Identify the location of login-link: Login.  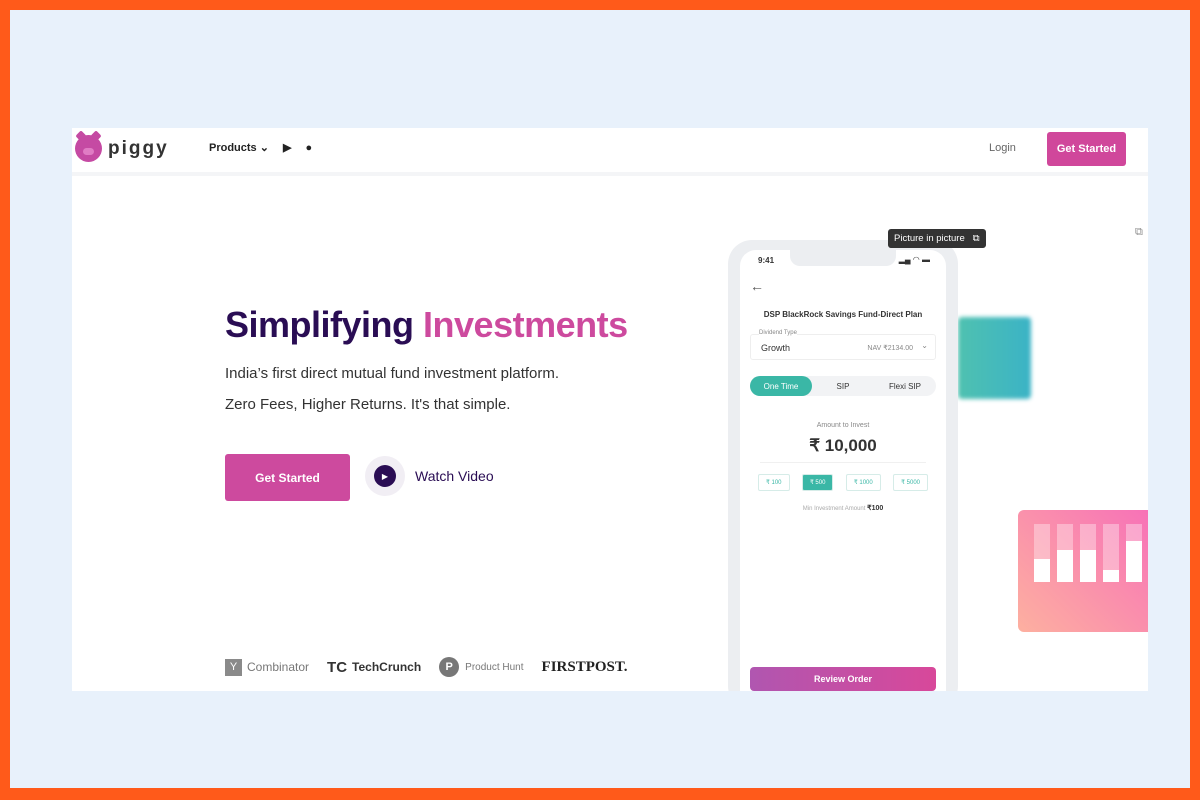
(1002, 148).